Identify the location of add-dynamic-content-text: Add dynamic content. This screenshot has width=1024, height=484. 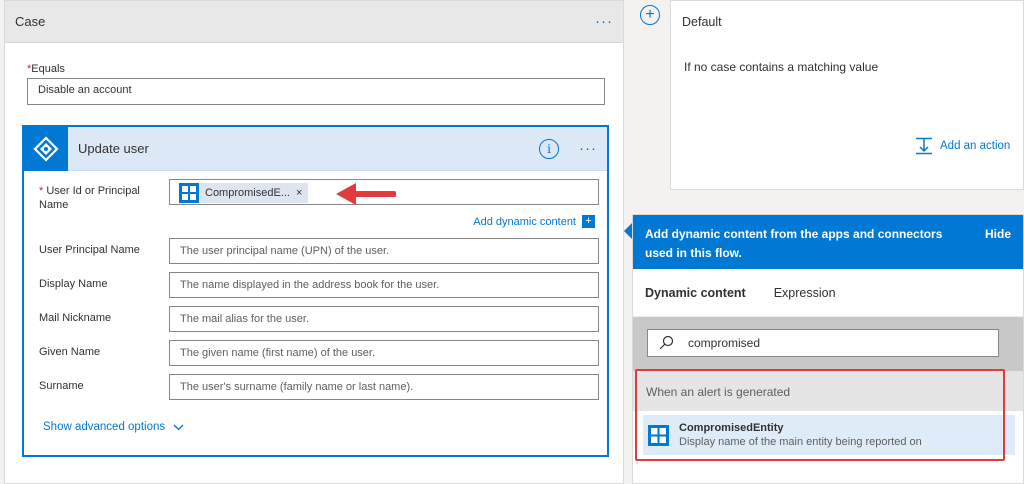
(524, 221).